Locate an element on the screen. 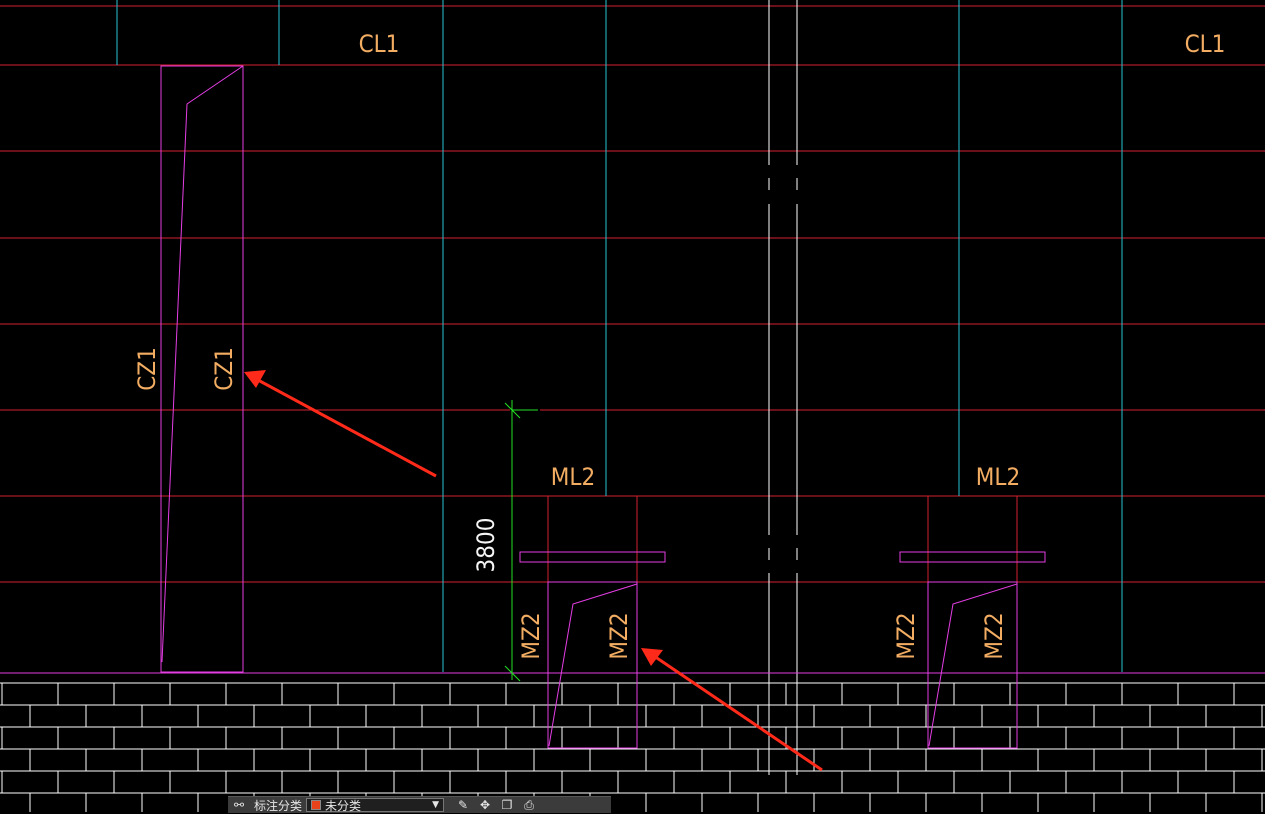 Image resolution: width=1265 pixels, height=814 pixels. move-icon: ✥ is located at coordinates (485, 805).